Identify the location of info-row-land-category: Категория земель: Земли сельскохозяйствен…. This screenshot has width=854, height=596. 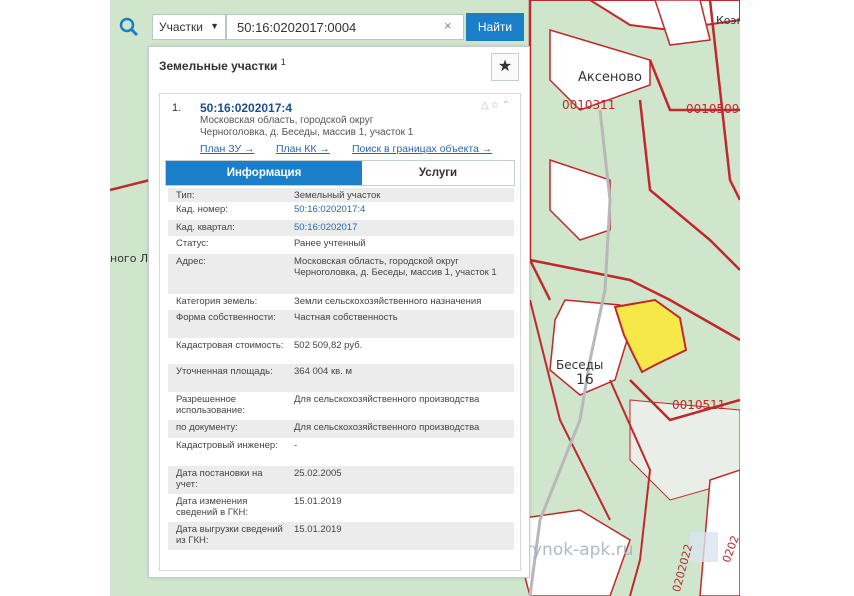
(329, 301).